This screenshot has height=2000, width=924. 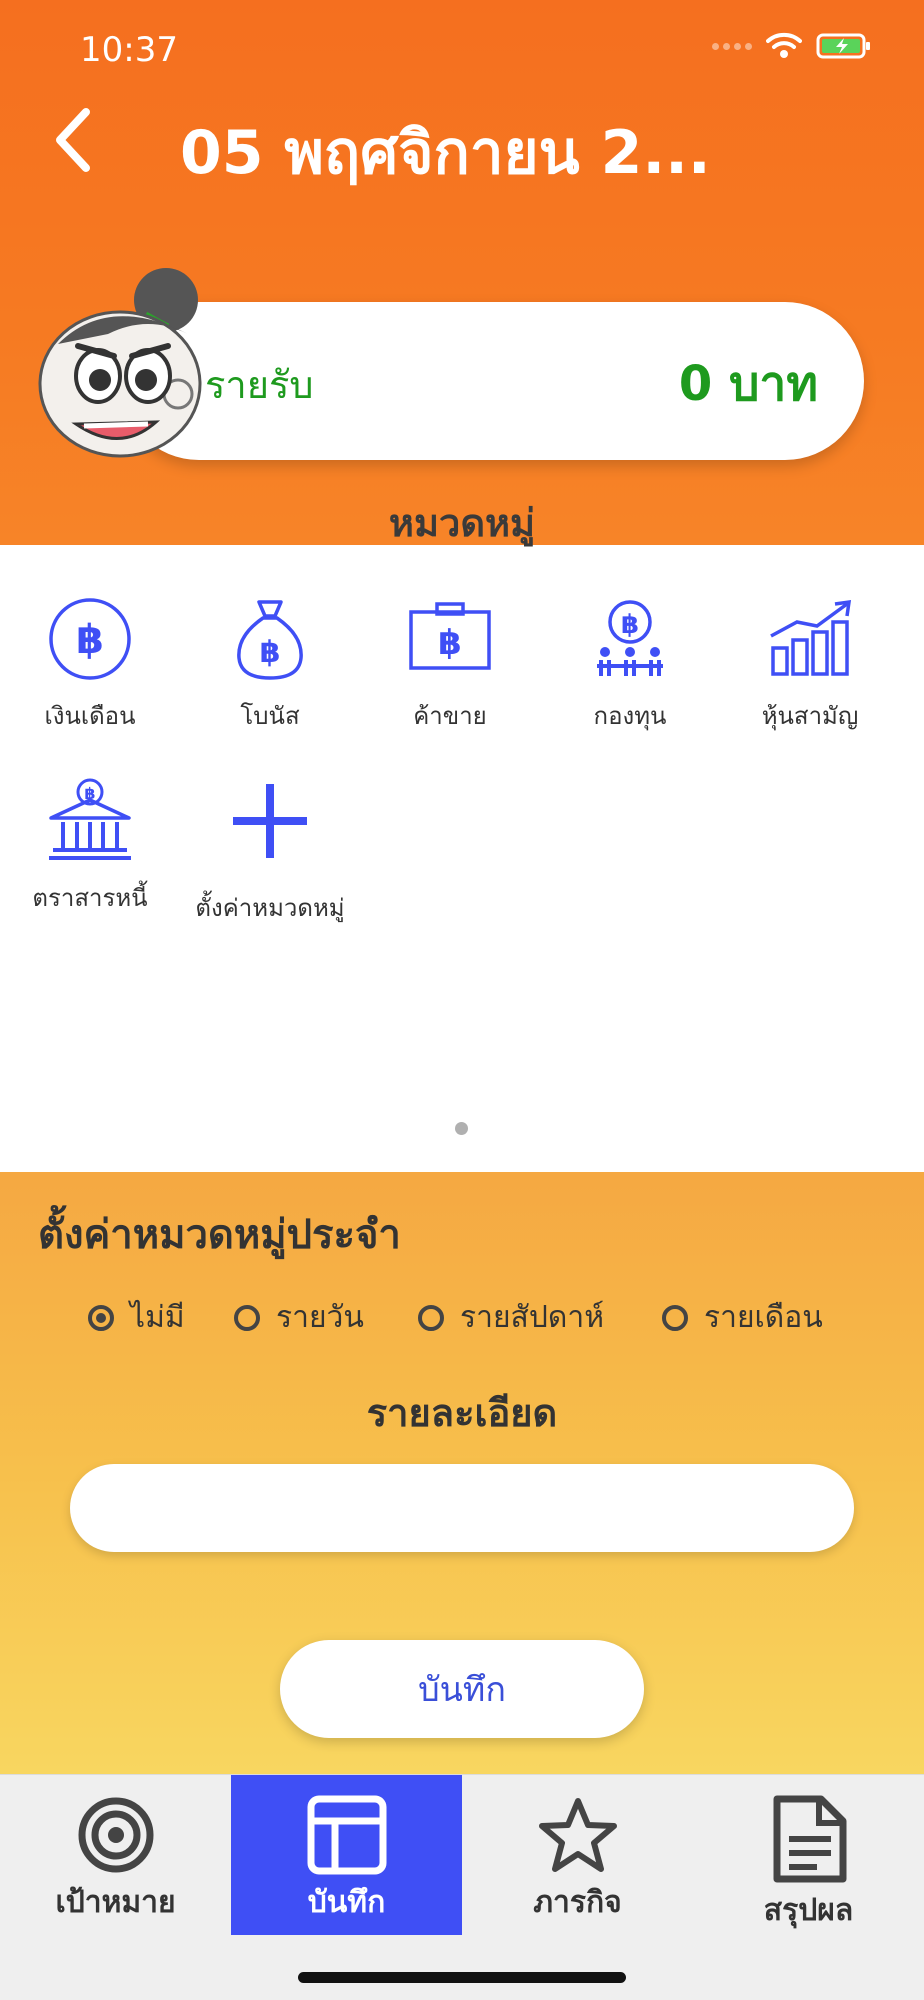 I want to click on income-value: 0 บาท, so click(x=748, y=384).